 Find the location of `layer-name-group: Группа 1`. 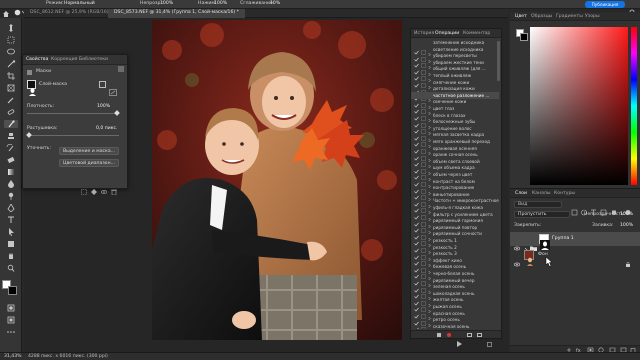

layer-name-group: Группа 1 is located at coordinates (563, 239).